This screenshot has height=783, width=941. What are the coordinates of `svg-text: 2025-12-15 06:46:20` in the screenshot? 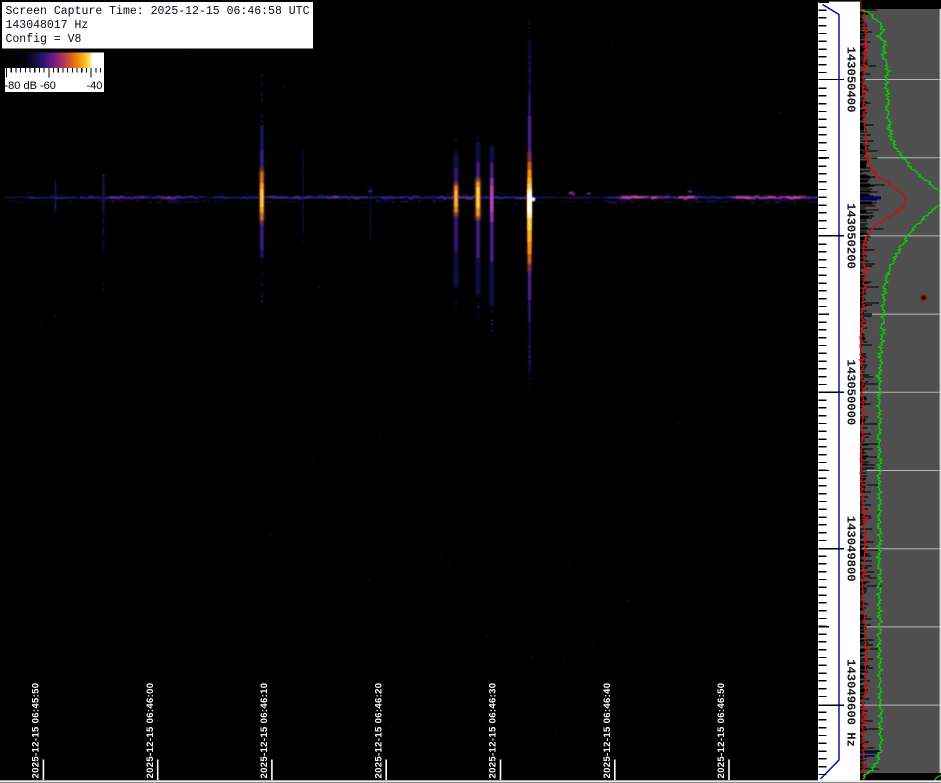 It's located at (378, 731).